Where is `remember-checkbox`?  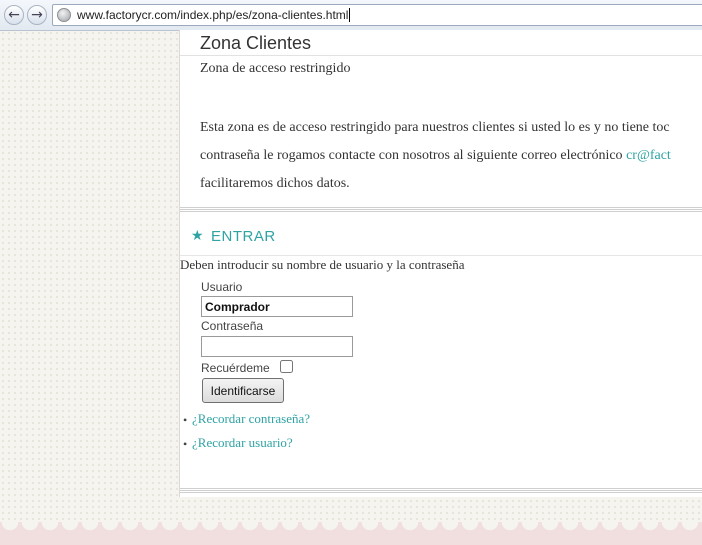 remember-checkbox is located at coordinates (286, 366).